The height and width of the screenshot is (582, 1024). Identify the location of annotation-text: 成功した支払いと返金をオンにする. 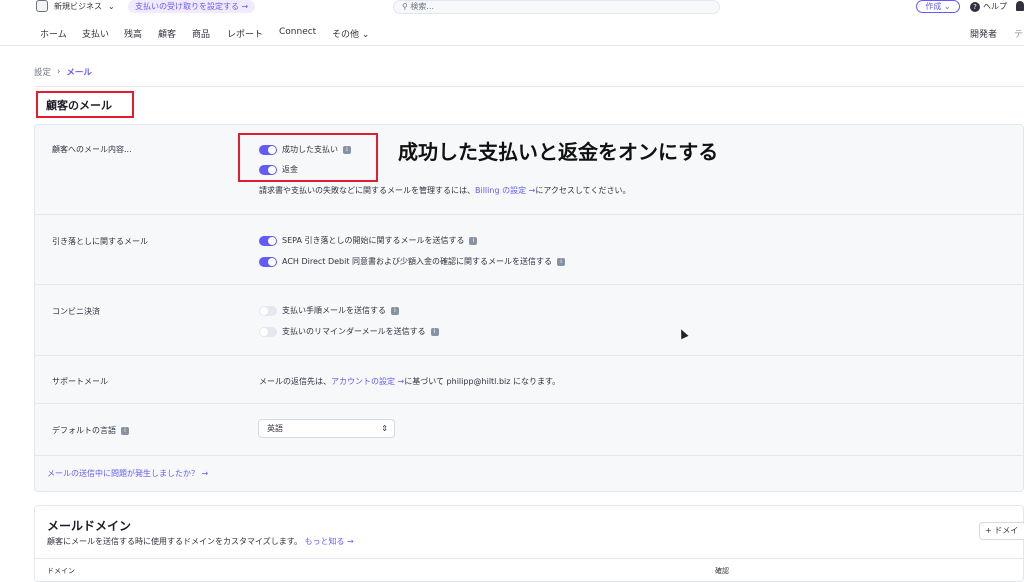
(558, 152).